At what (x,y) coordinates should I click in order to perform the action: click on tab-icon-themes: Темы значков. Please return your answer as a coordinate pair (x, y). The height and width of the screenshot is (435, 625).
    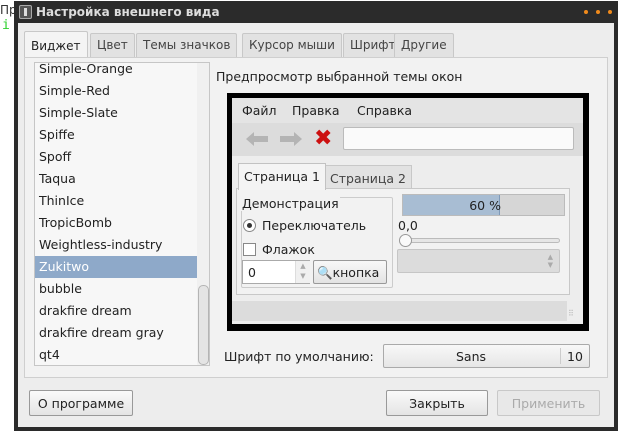
    Looking at the image, I should click on (187, 45).